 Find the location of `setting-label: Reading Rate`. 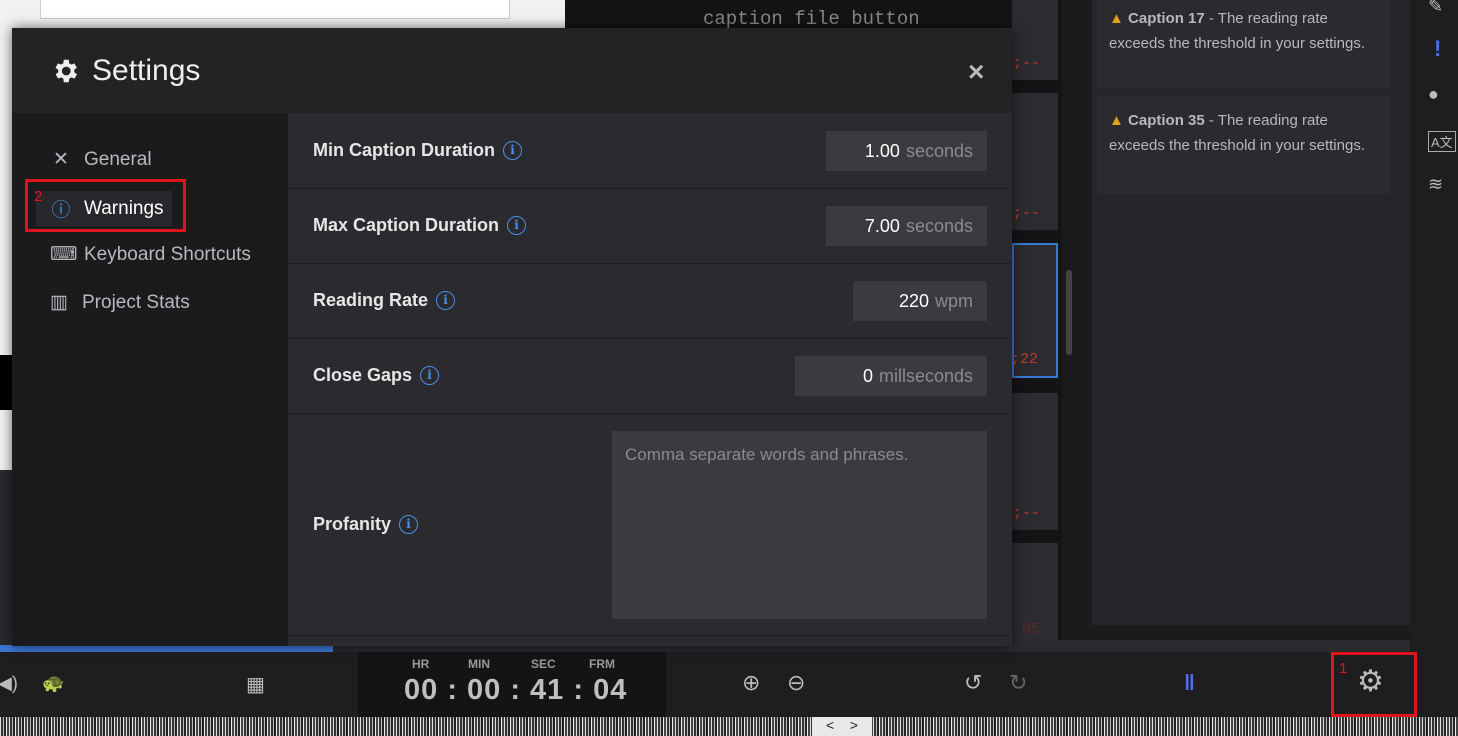

setting-label: Reading Rate is located at coordinates (371, 300).